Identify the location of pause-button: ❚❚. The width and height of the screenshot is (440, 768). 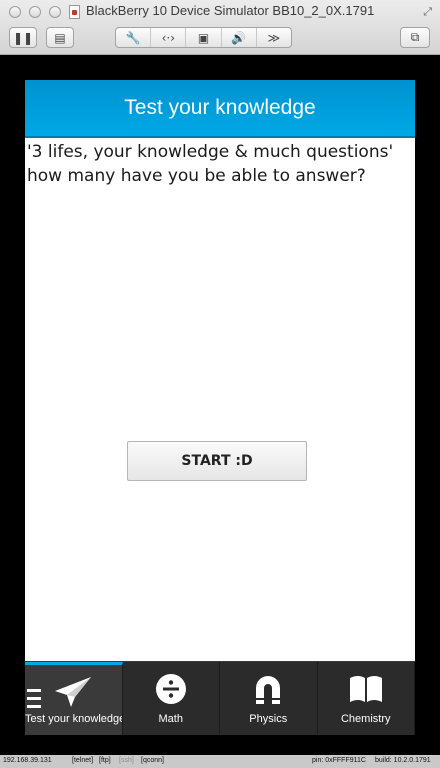
(23, 37).